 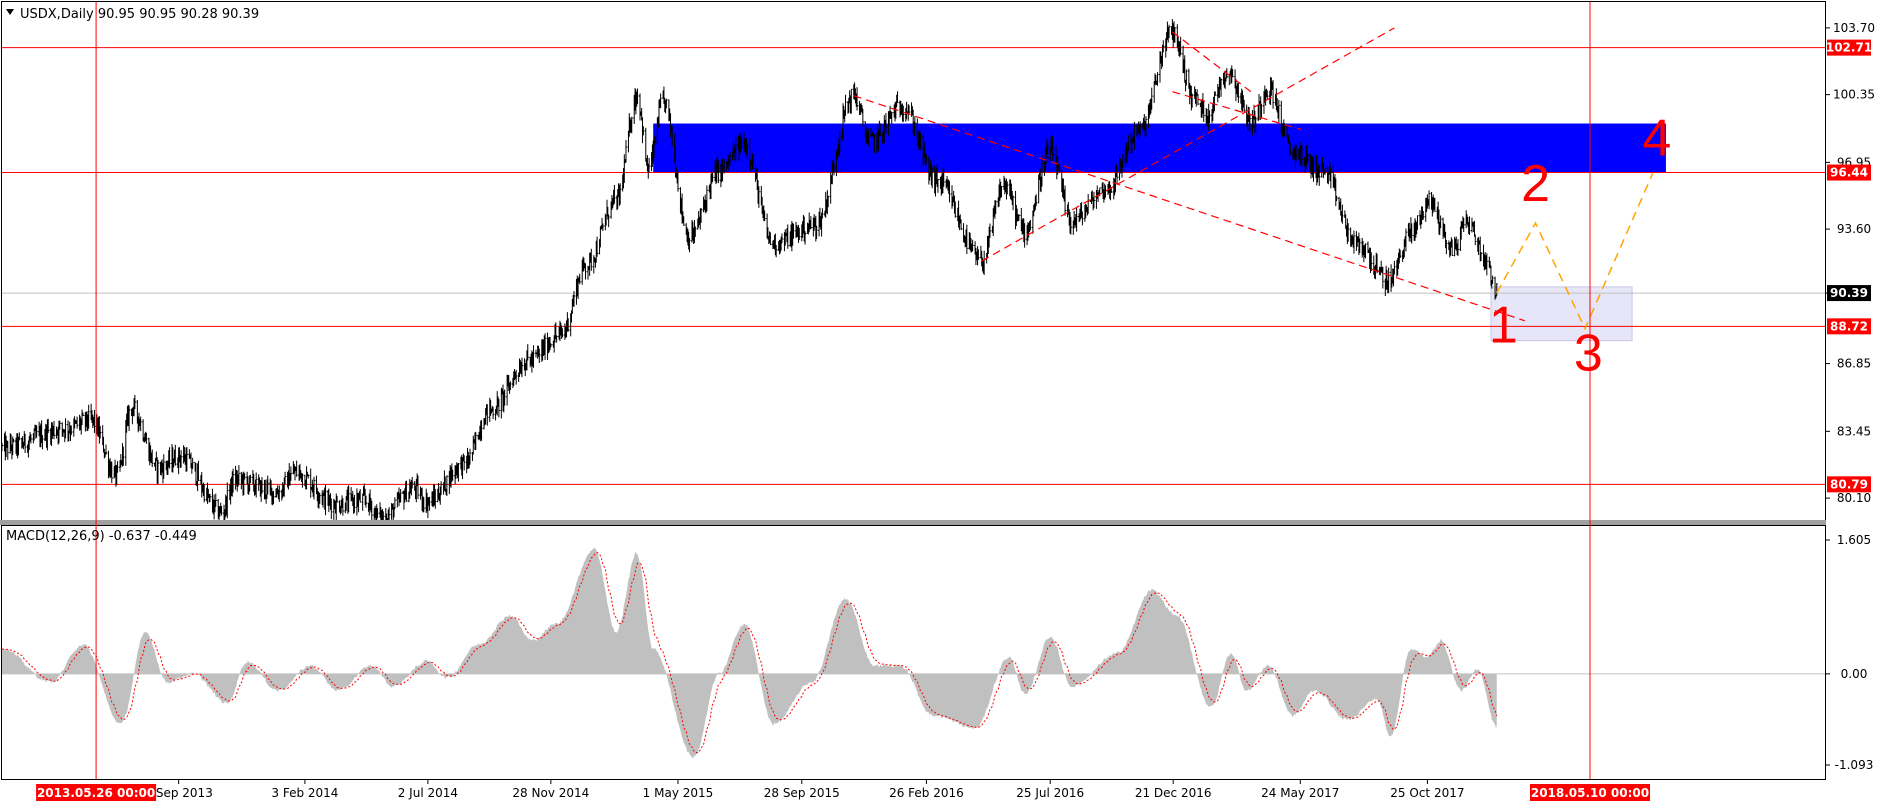 I want to click on time-tick-label: 1 May 2015, so click(x=678, y=793).